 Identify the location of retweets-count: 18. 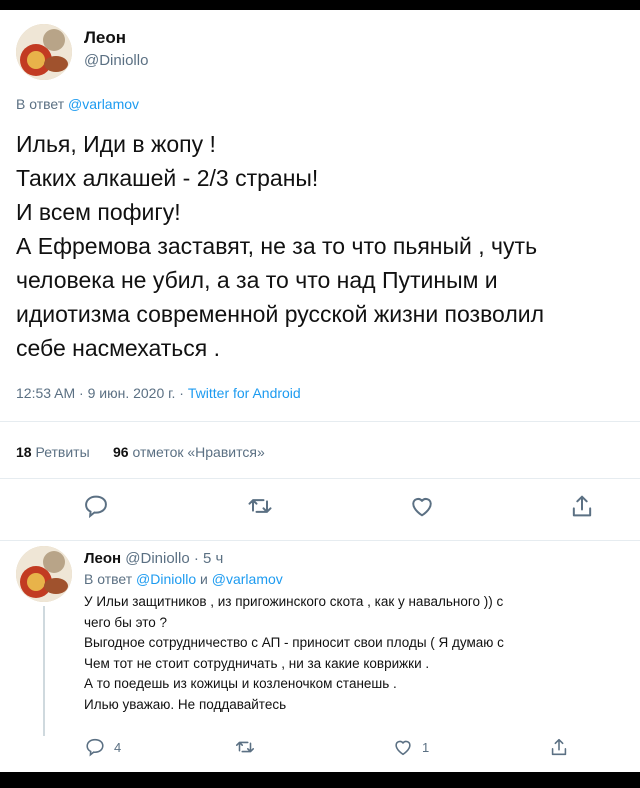
(24, 452).